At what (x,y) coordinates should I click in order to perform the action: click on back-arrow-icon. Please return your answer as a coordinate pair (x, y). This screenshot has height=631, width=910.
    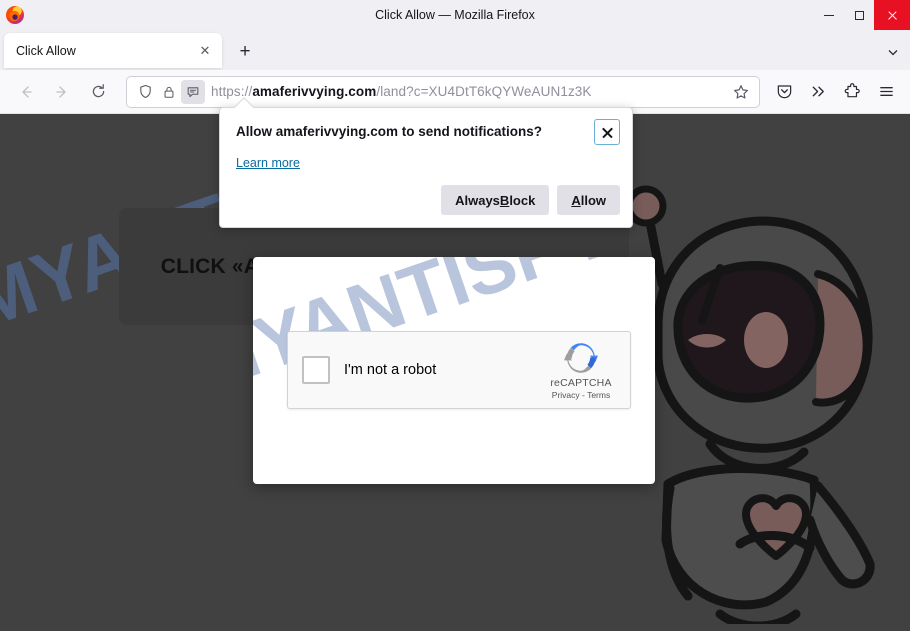
    Looking at the image, I should click on (27, 91).